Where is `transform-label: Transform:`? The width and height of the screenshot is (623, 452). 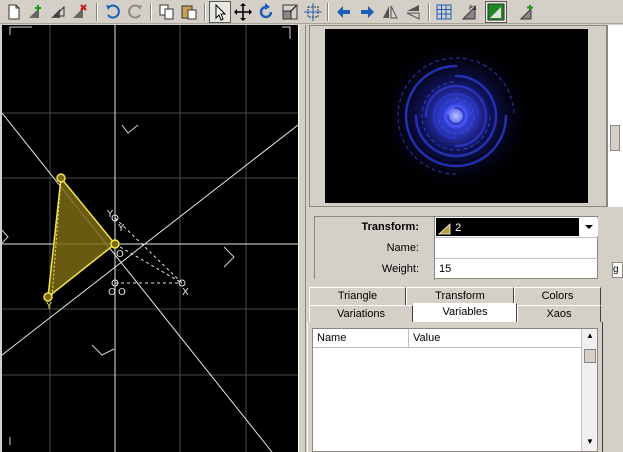 transform-label: Transform: is located at coordinates (375, 227).